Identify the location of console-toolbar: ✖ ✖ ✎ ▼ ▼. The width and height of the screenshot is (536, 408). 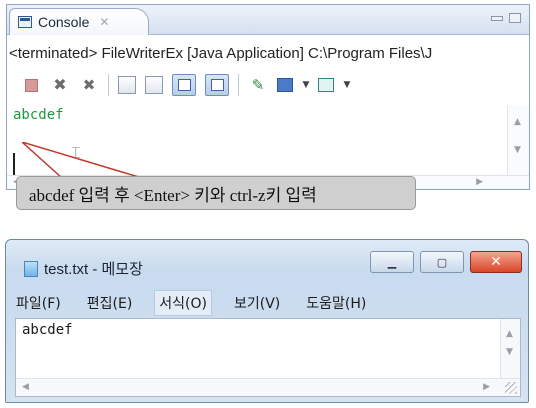
(268, 85).